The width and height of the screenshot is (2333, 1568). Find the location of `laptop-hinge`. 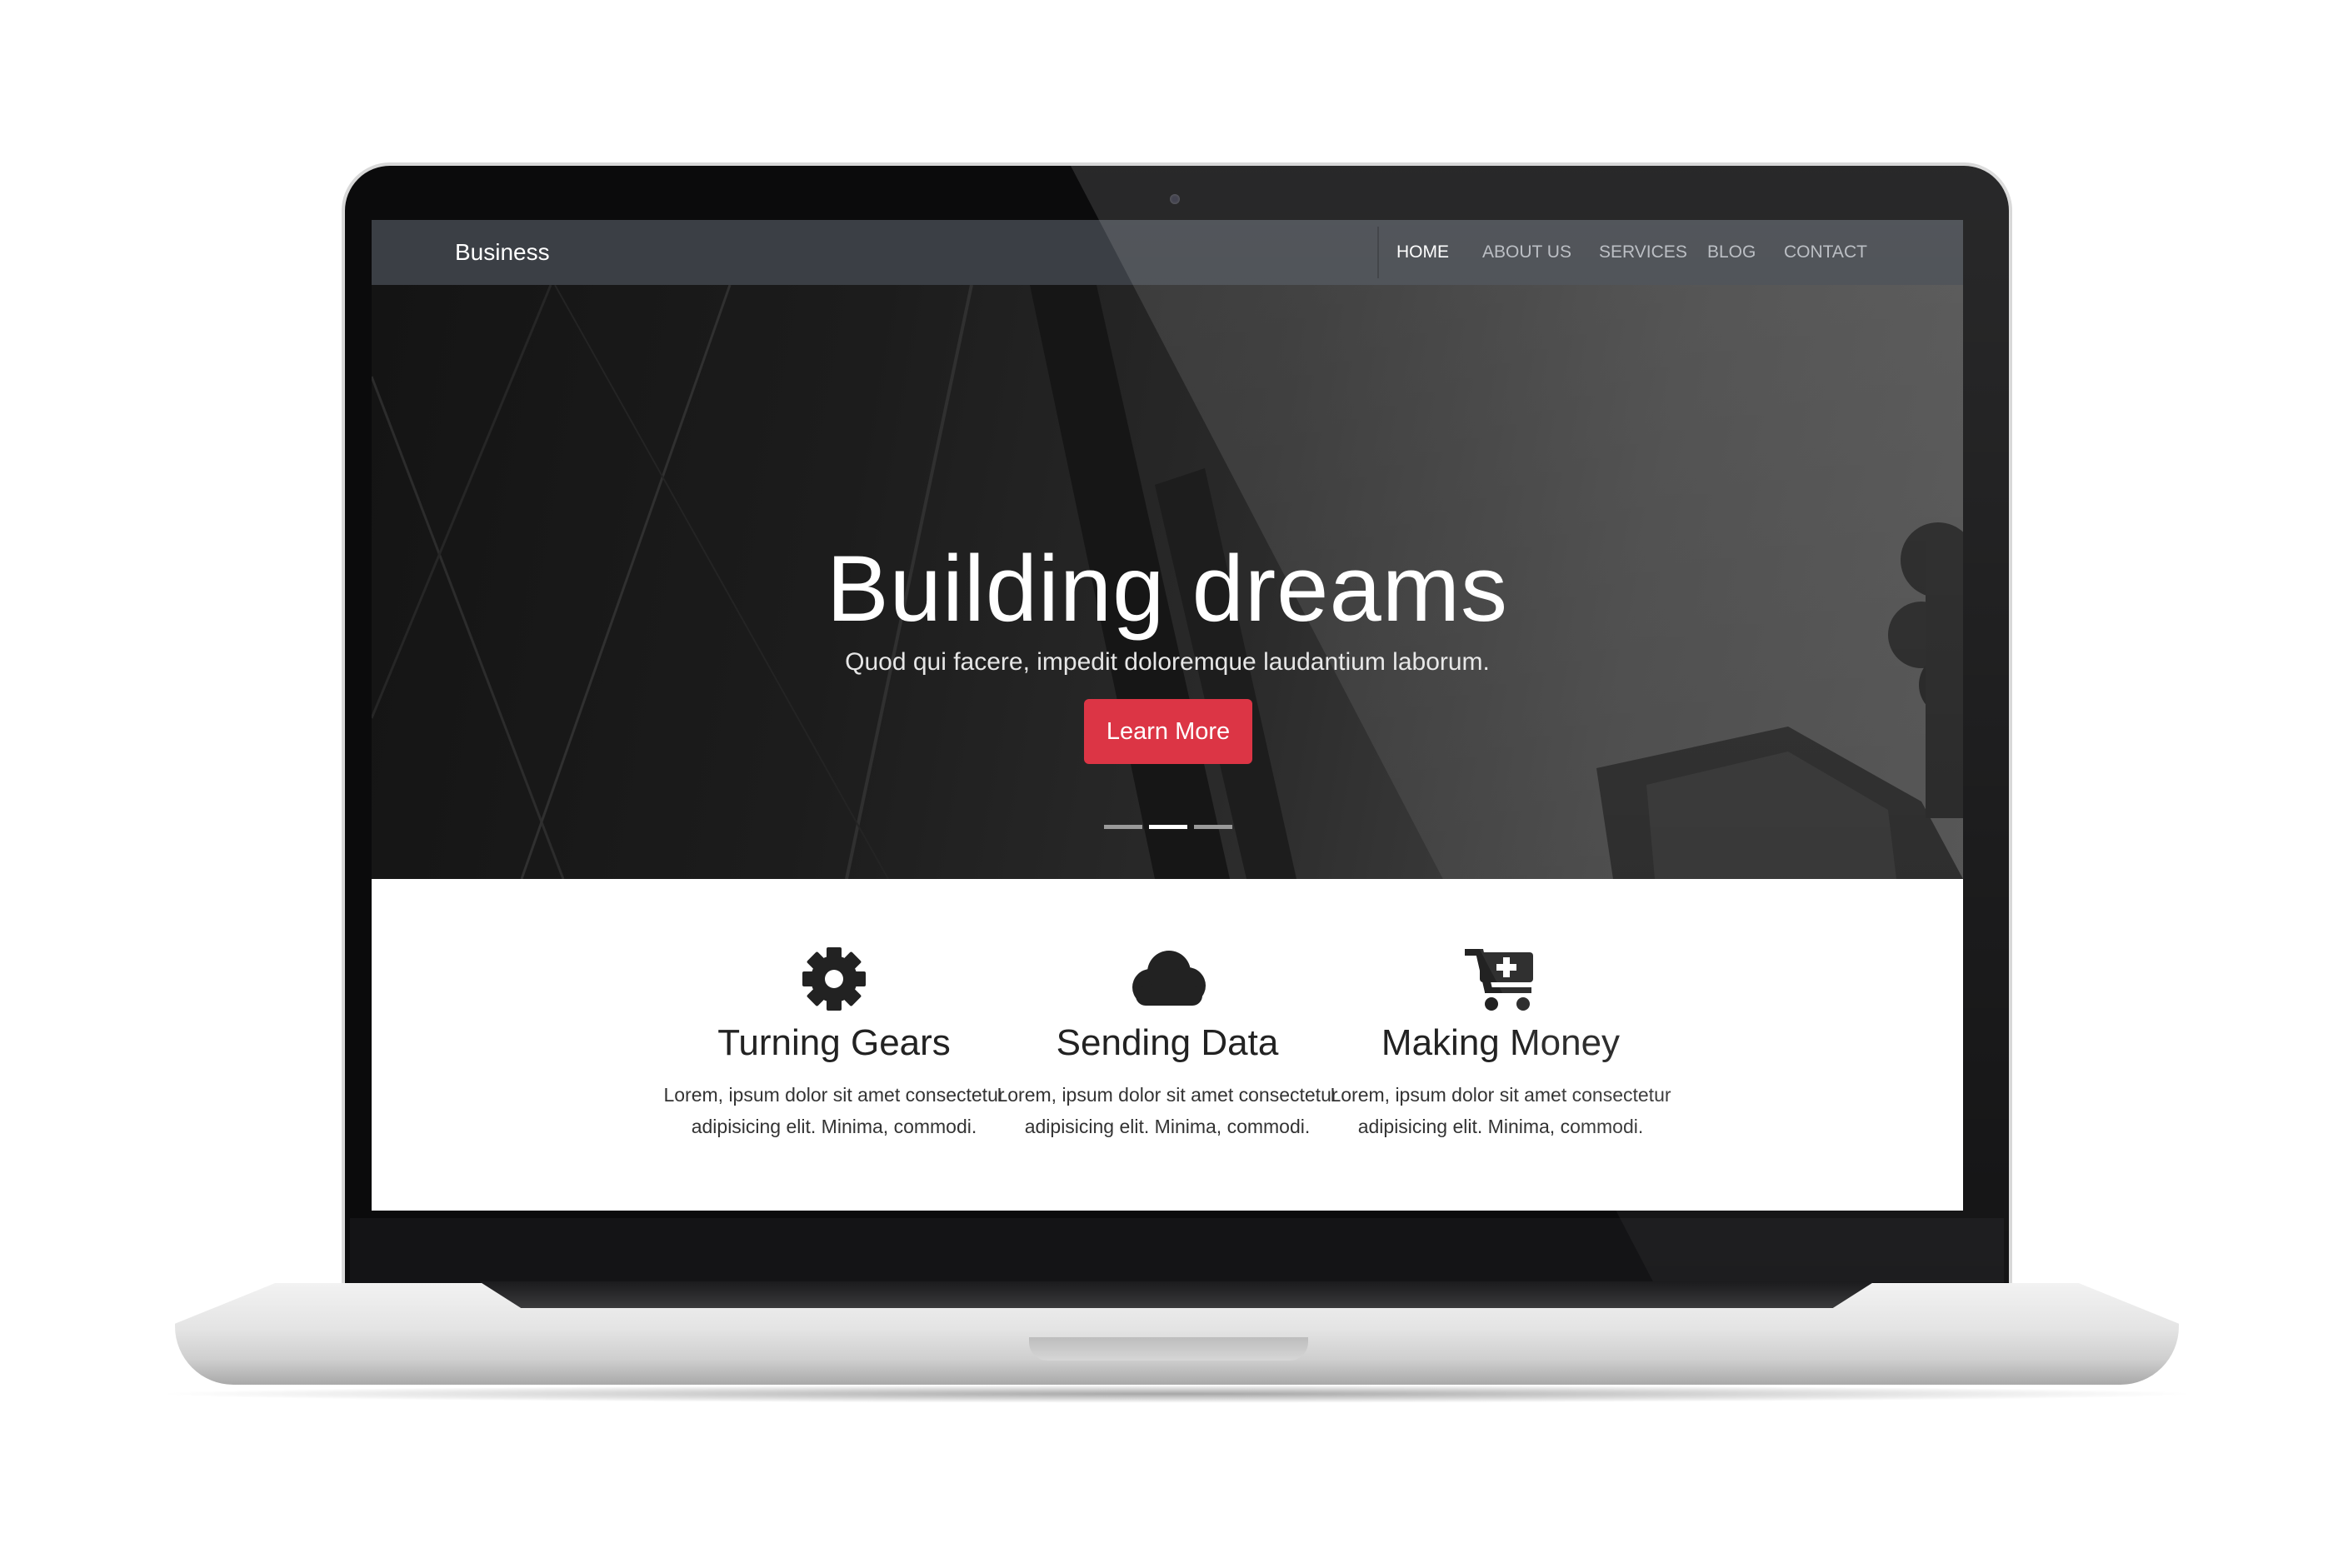

laptop-hinge is located at coordinates (1177, 1294).